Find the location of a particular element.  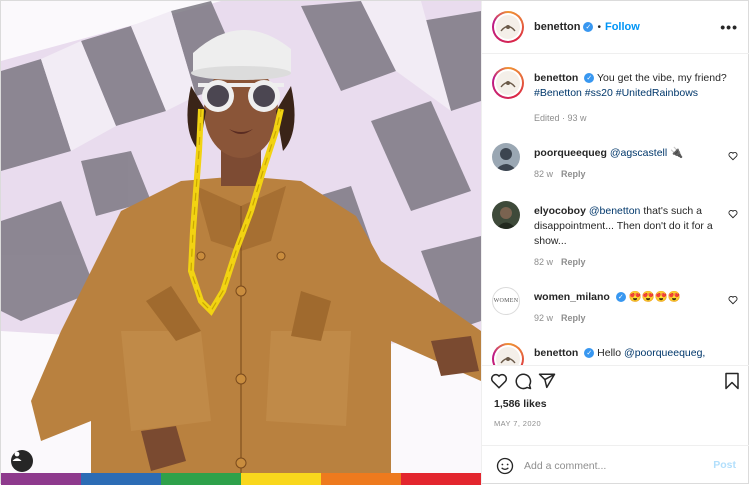

caption-meta: Edited · 93 w is located at coordinates (560, 118).